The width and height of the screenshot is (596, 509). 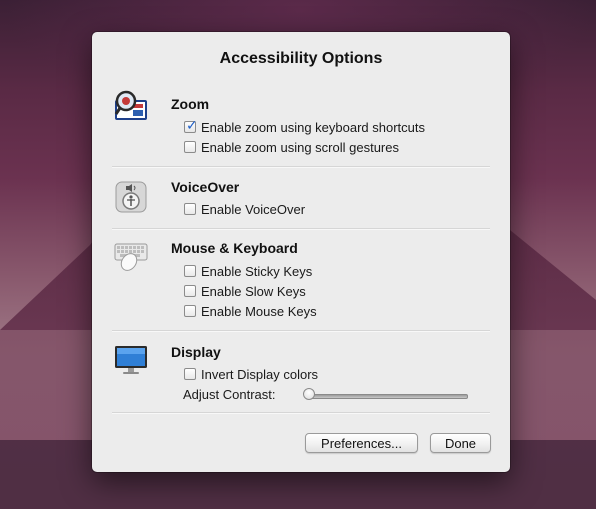 I want to click on invert-colors-checkbox, so click(x=190, y=374).